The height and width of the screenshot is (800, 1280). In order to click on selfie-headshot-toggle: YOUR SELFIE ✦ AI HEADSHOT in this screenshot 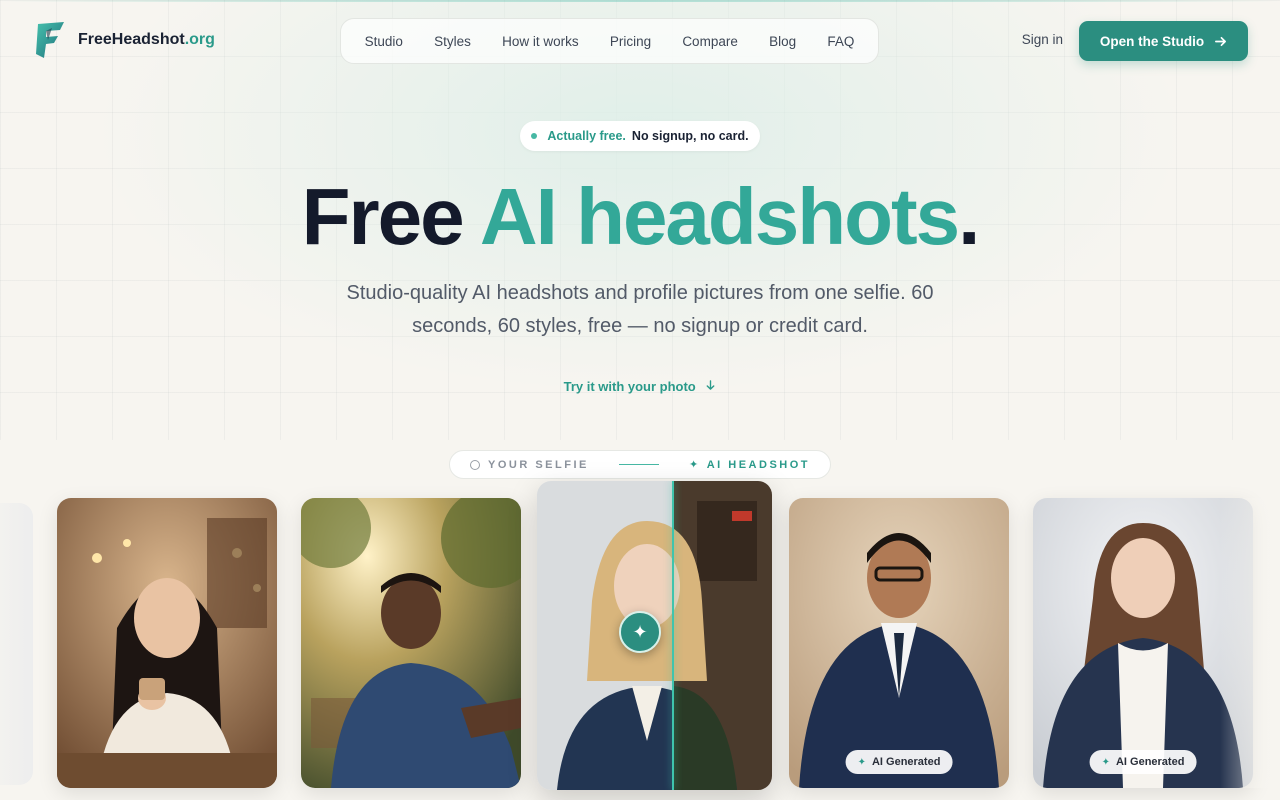, I will do `click(640, 464)`.